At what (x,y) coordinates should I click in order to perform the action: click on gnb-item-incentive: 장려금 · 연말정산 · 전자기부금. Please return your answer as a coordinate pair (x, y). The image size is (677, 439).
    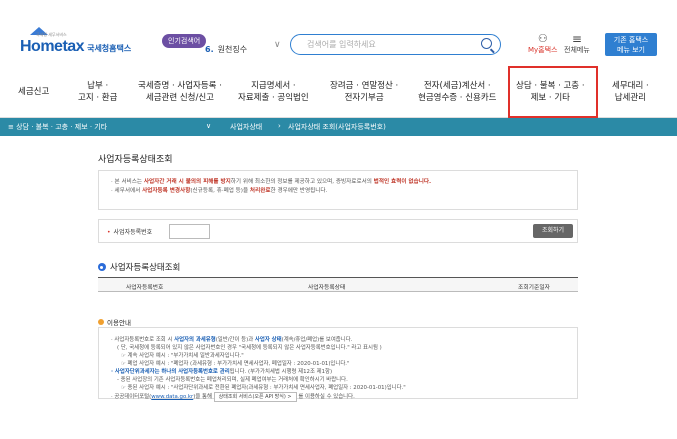
    Looking at the image, I should click on (364, 92).